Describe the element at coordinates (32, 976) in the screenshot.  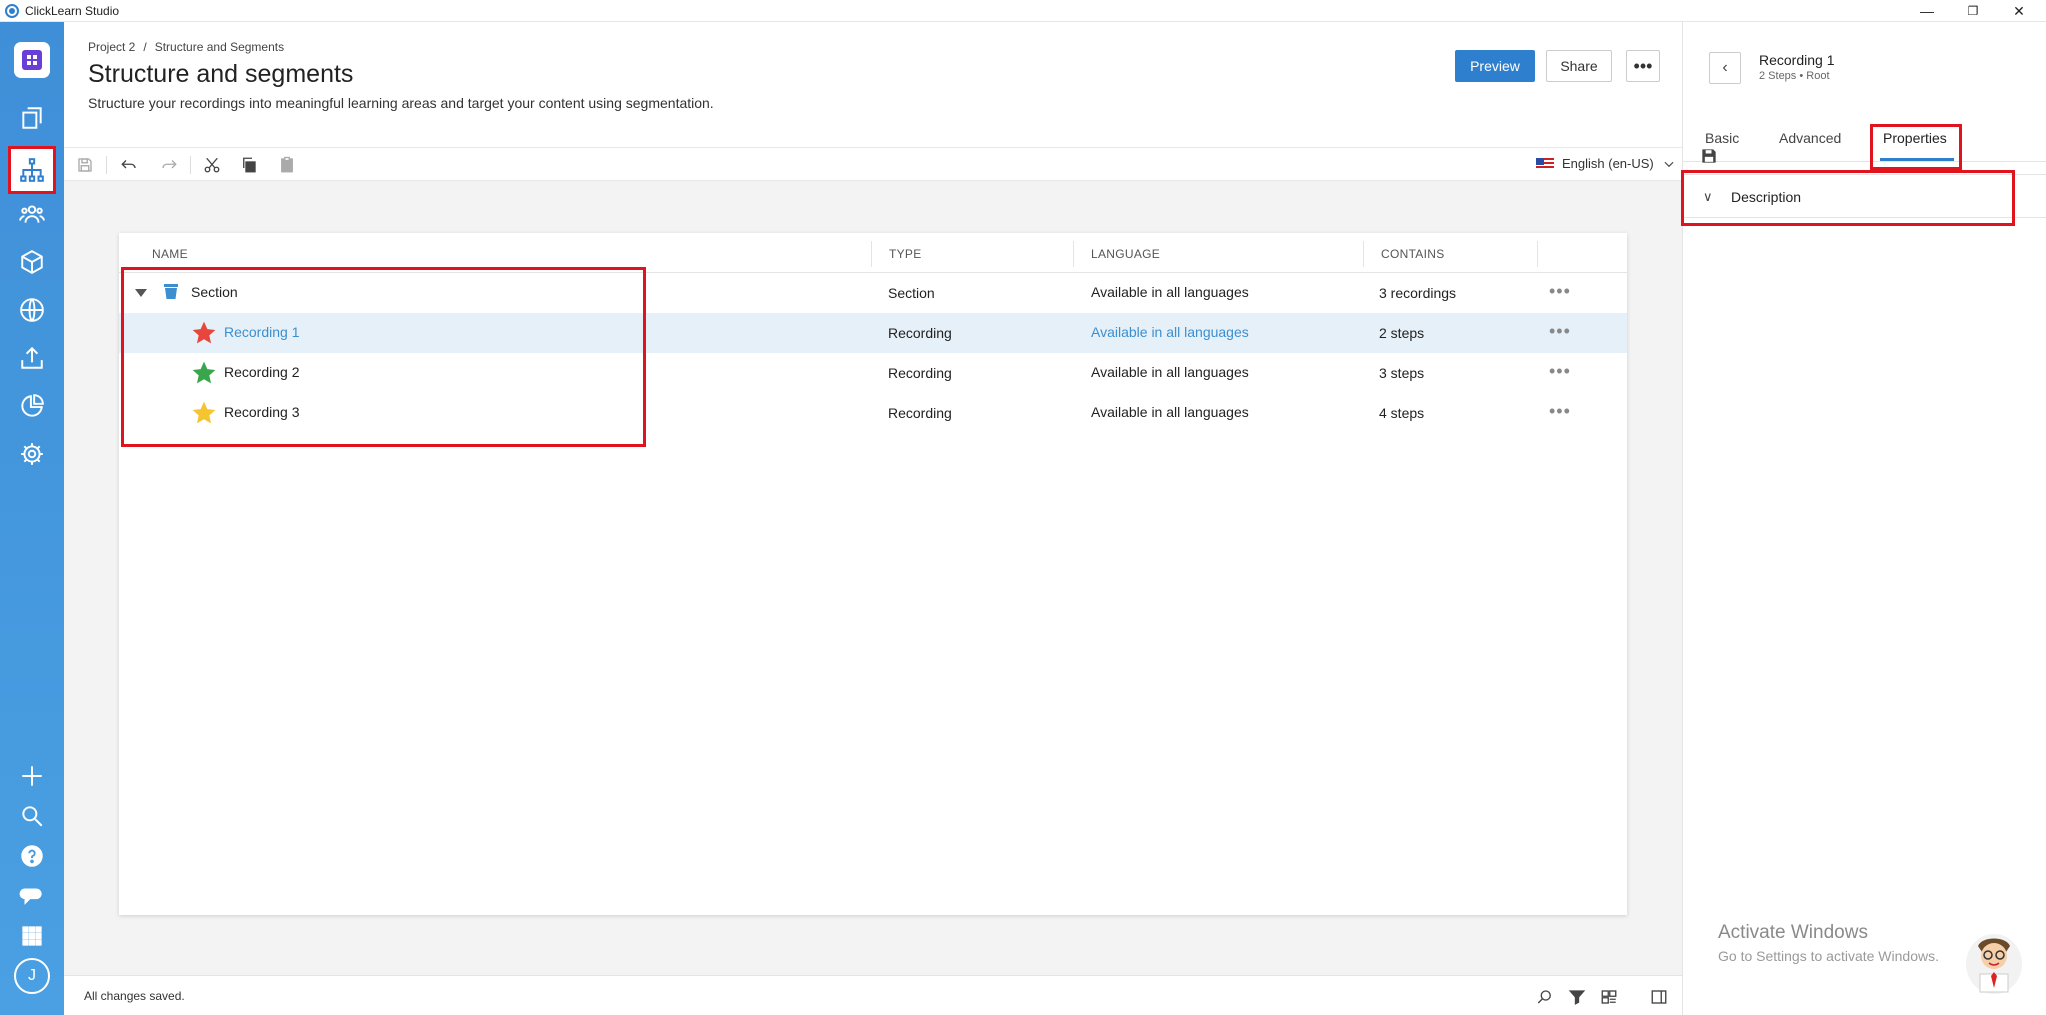
I see `user-avatar: J` at that location.